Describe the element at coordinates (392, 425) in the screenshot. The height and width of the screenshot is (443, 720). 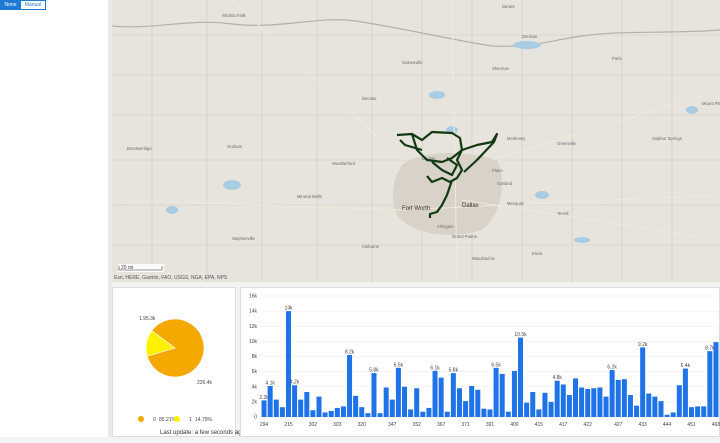
I see `x-tick-label: 347` at that location.